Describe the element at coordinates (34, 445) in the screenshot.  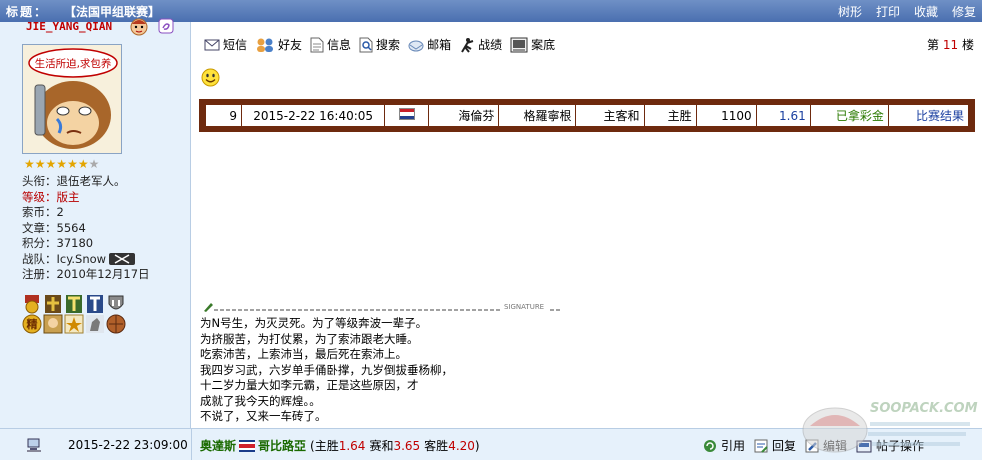
I see `computer-icon` at that location.